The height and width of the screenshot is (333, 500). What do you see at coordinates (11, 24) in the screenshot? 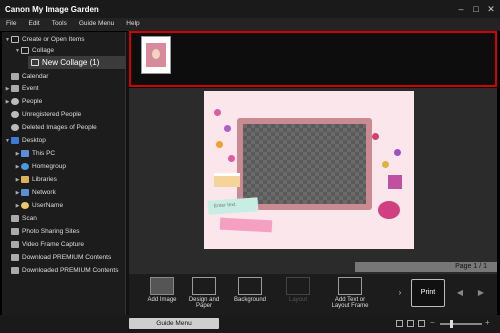
I see `menu-file: File` at bounding box center [11, 24].